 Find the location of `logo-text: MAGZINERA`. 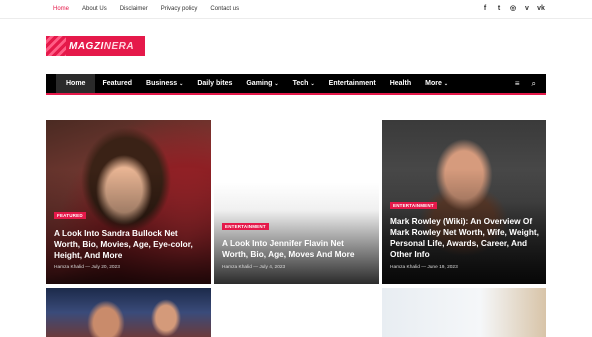

logo-text: MAGZINERA is located at coordinates (100, 46).